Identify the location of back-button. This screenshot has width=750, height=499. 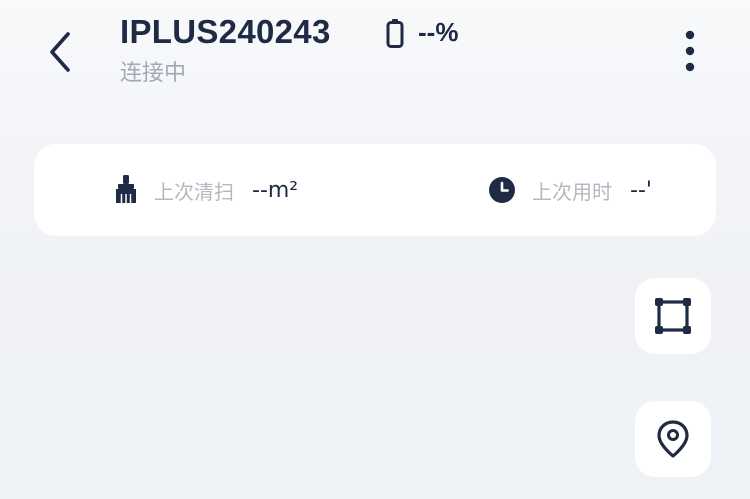
(60, 52).